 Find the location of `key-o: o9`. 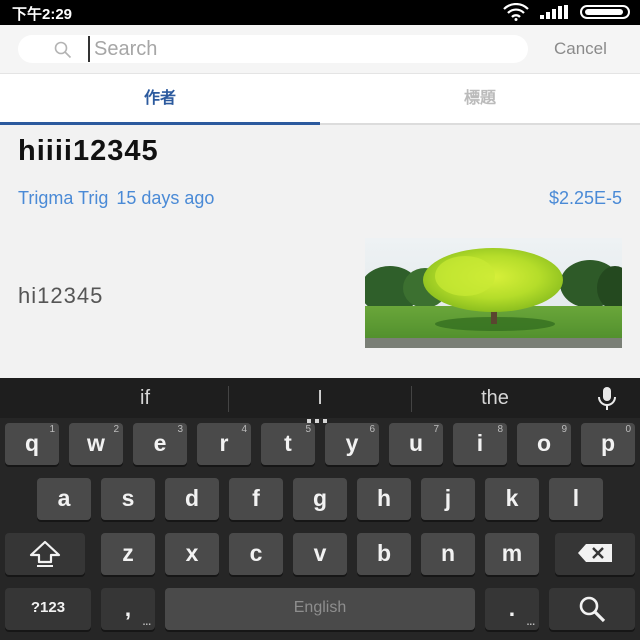

key-o: o9 is located at coordinates (544, 444).